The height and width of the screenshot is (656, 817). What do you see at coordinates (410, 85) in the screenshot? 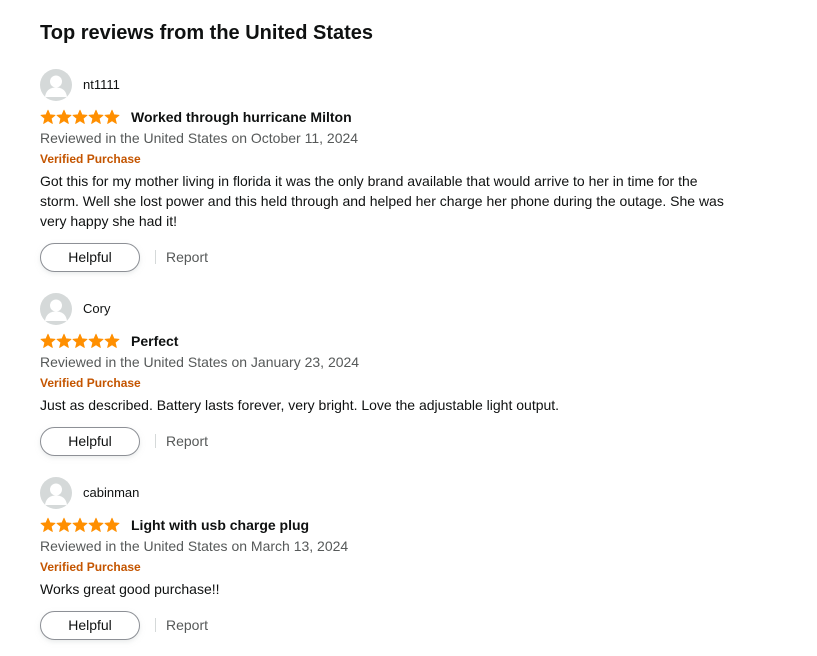
I see `reviewer-profile: nt1111` at bounding box center [410, 85].